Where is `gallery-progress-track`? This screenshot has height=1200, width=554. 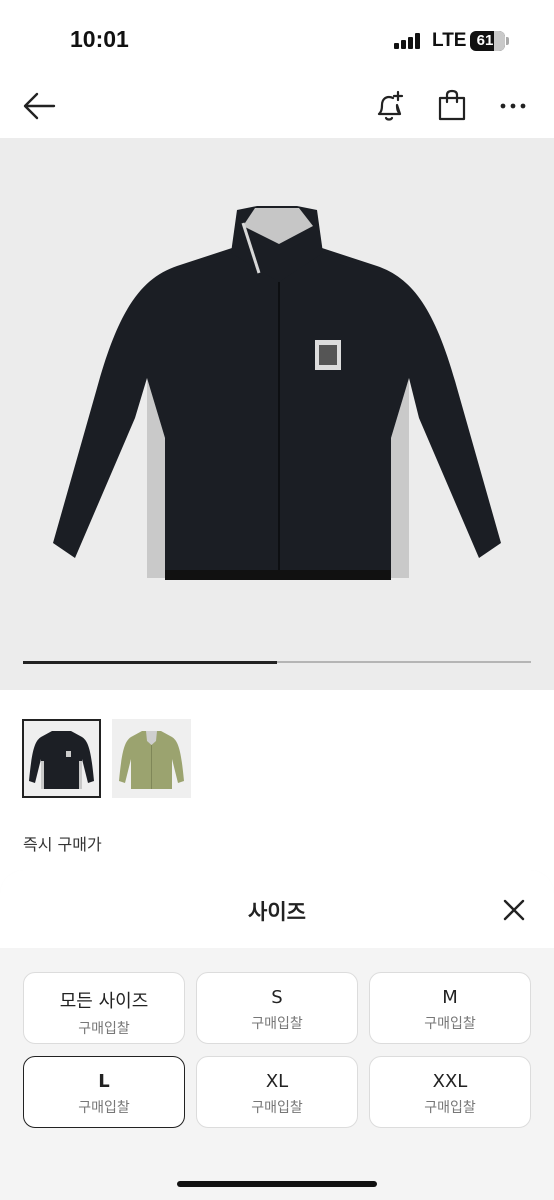 gallery-progress-track is located at coordinates (277, 662).